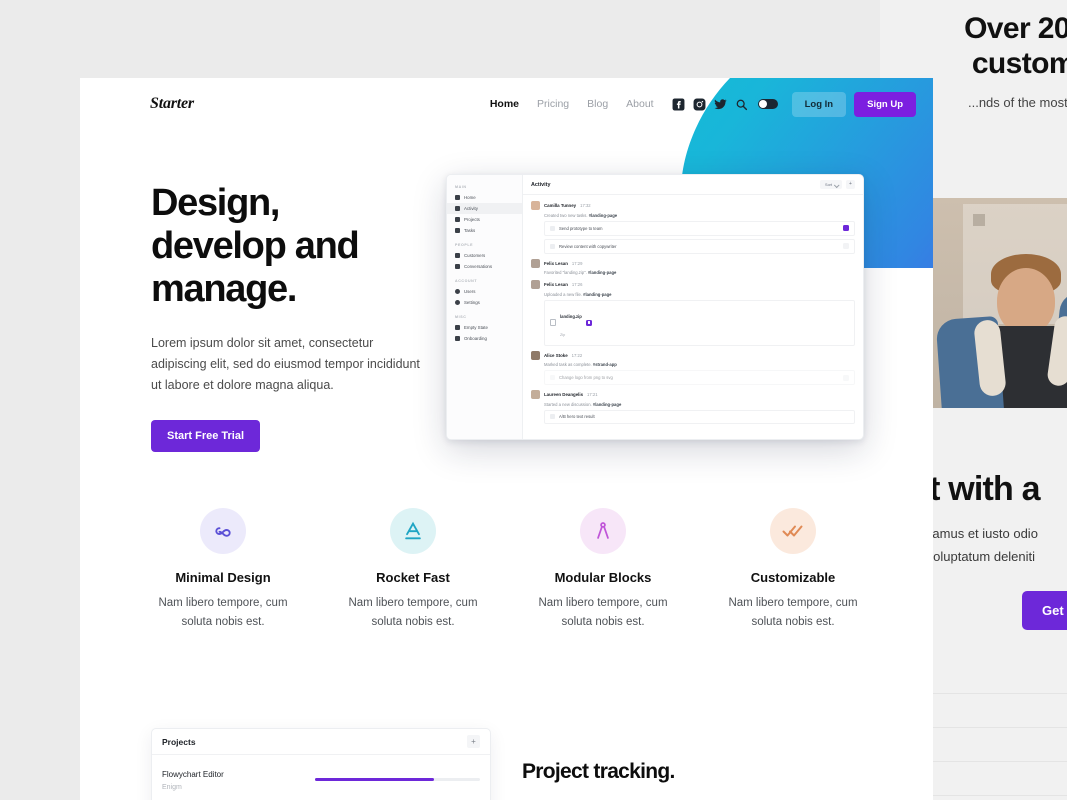 The width and height of the screenshot is (1067, 800). What do you see at coordinates (699, 322) in the screenshot?
I see `activity-file-row: landing.zip Zip` at bounding box center [699, 322].